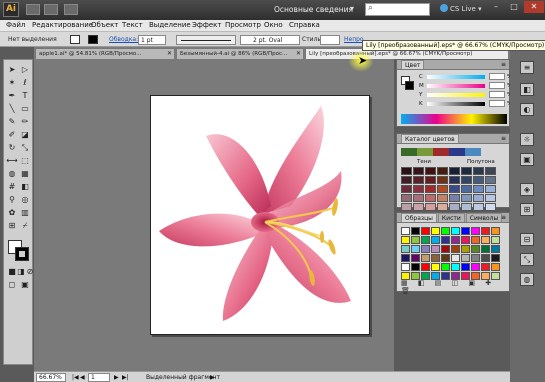 Image resolution: width=545 pixels, height=382 pixels. What do you see at coordinates (71, 9) in the screenshot?
I see `arrange-documents-icon` at bounding box center [71, 9].